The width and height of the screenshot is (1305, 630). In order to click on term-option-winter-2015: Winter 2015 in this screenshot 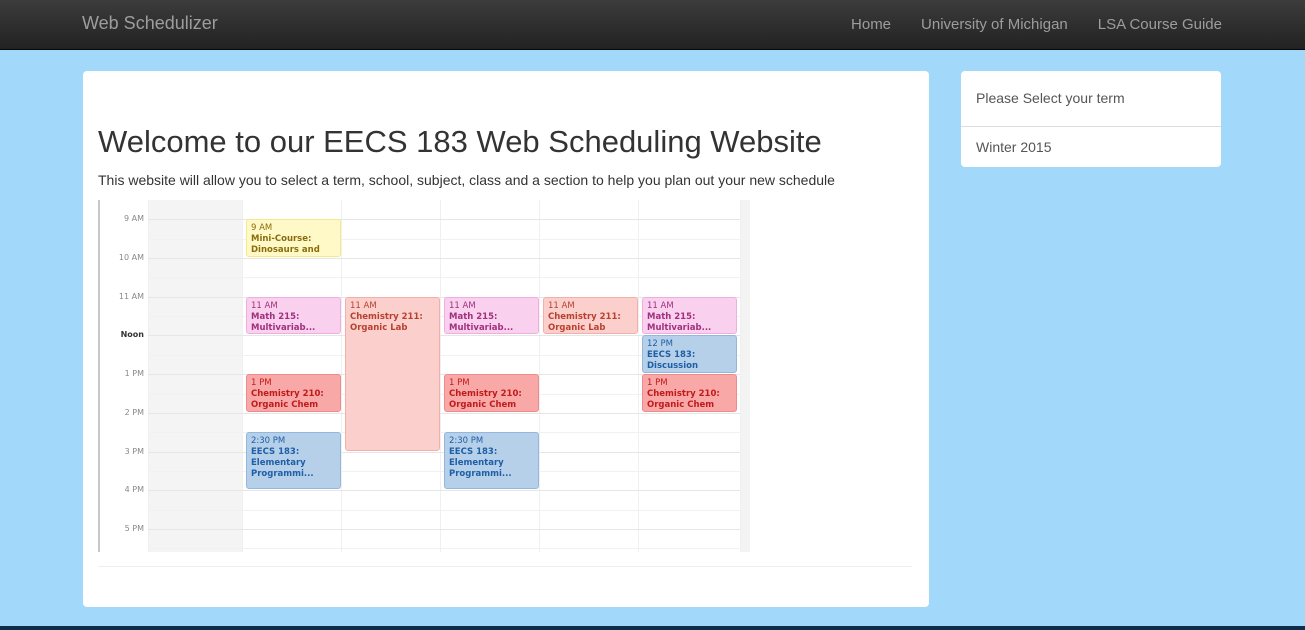, I will do `click(1091, 147)`.